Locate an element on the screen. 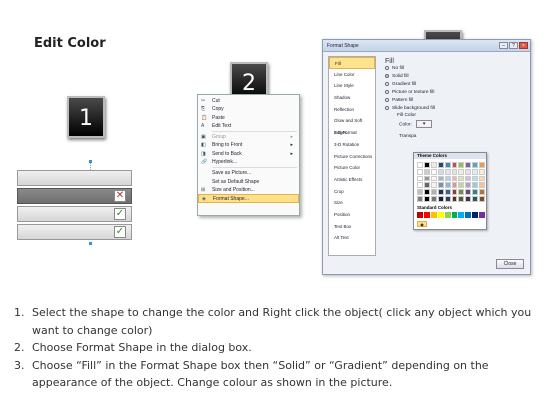 Image resolution: width=560 pixels, height=420 pixels. category-line-color: Line Color is located at coordinates (352, 75).